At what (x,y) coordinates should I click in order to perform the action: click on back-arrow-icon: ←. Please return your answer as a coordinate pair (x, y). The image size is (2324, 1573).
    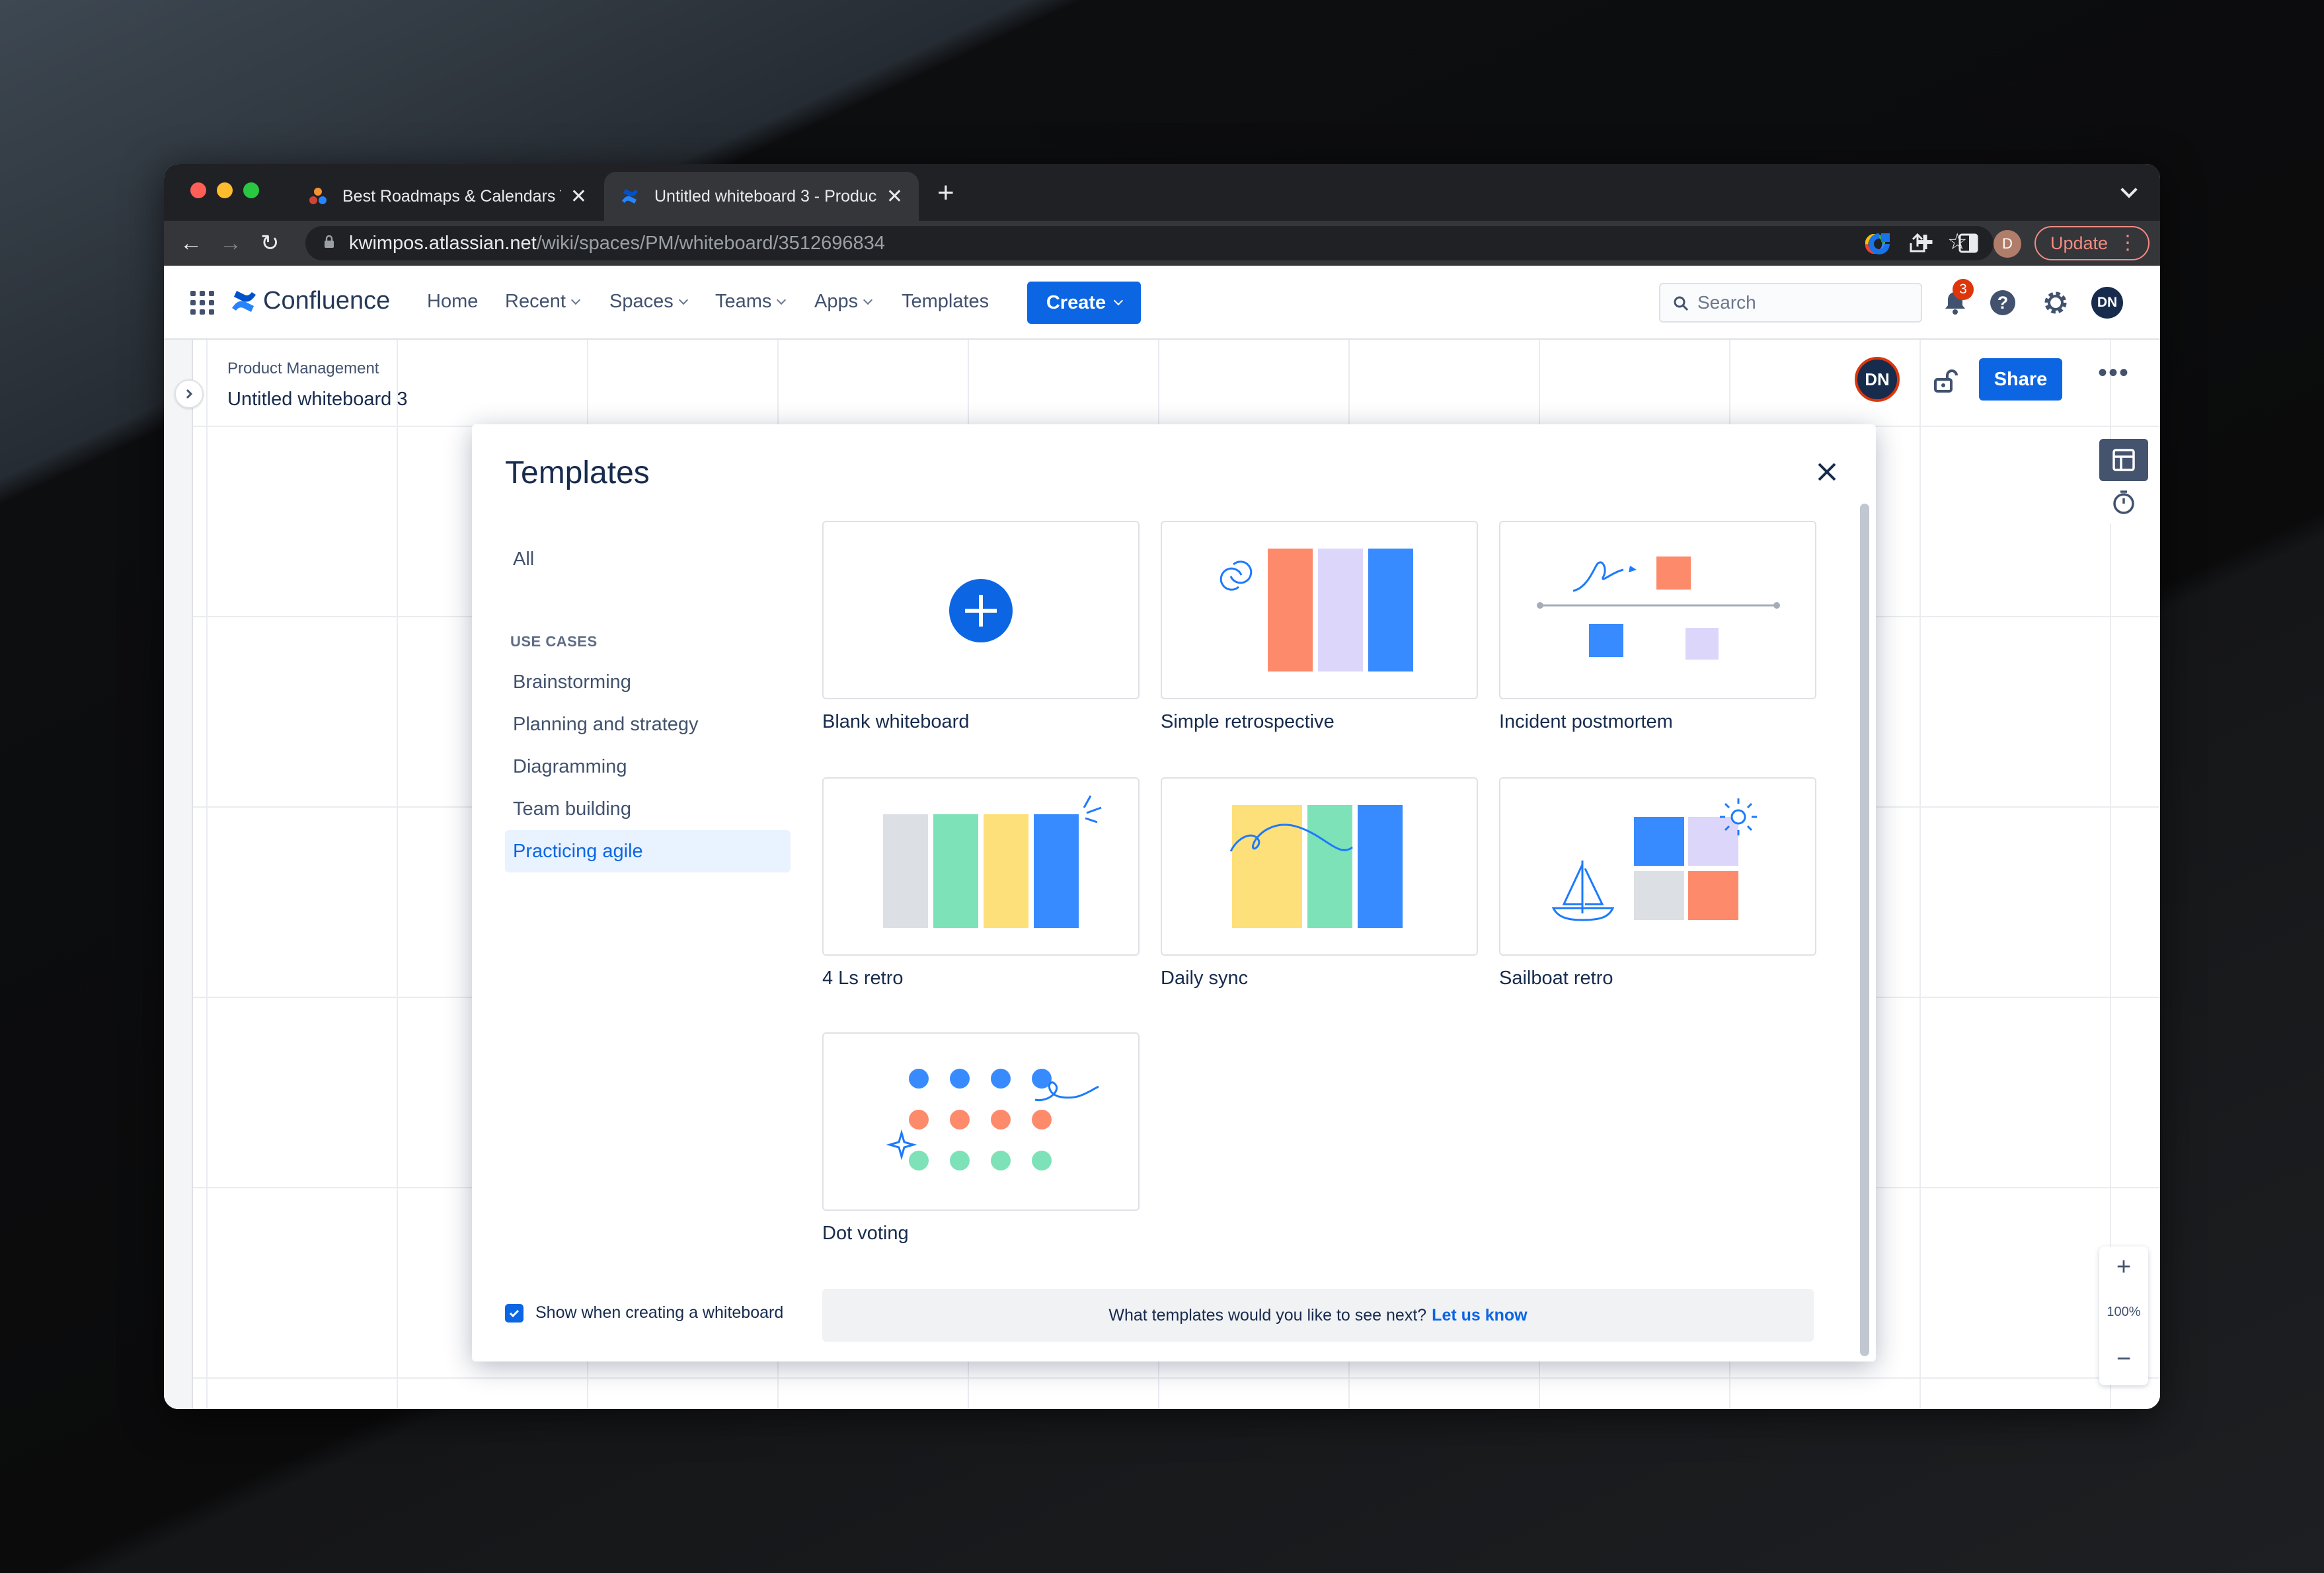
    Looking at the image, I should click on (191, 243).